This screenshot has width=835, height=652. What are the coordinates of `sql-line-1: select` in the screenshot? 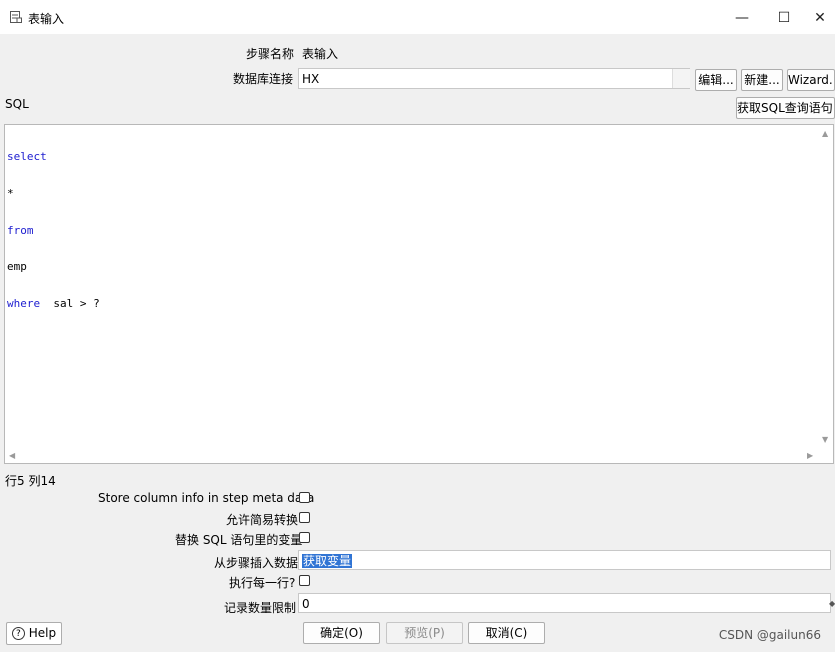 It's located at (53, 157).